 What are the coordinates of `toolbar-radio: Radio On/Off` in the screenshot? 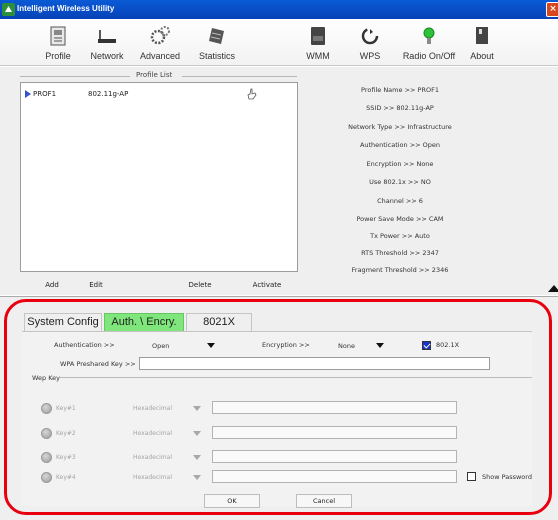 It's located at (429, 42).